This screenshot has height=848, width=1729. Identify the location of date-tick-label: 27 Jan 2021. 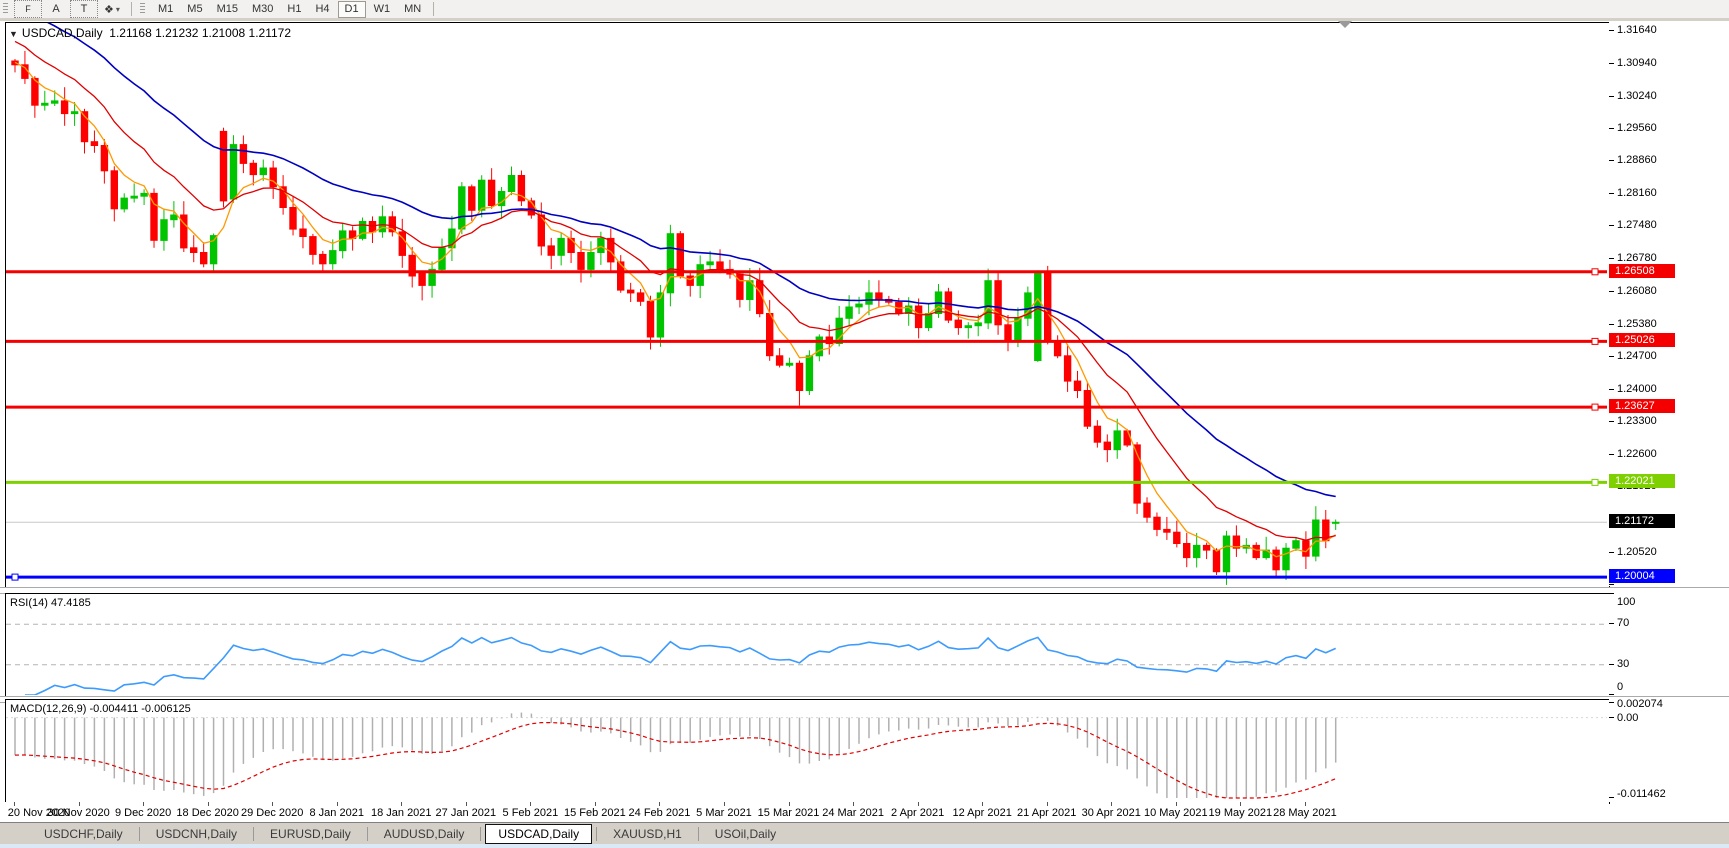
(466, 813).